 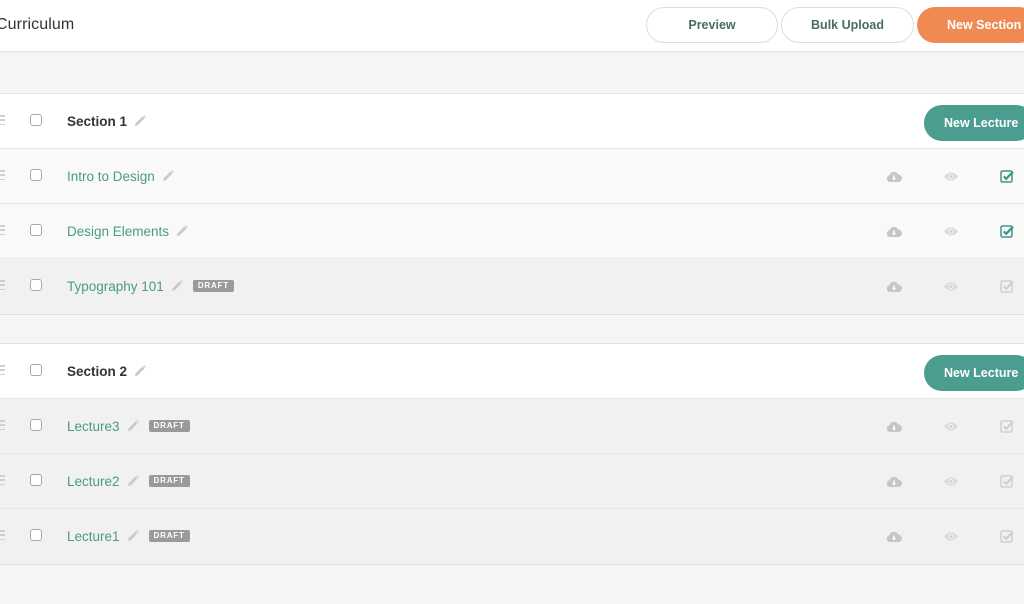 I want to click on lecture-title: Lecture3, so click(x=93, y=426).